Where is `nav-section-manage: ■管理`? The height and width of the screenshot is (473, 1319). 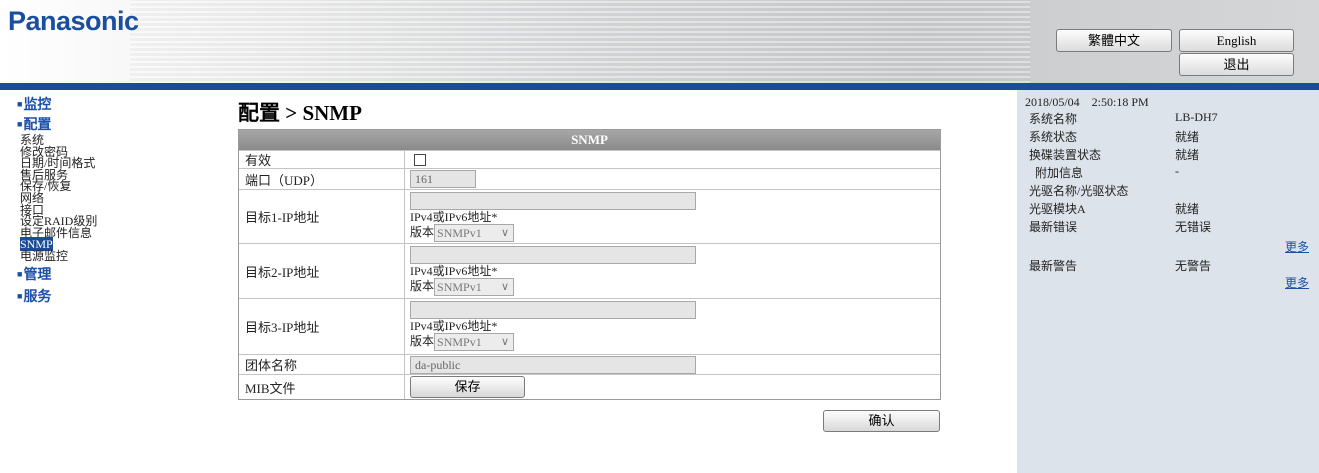 nav-section-manage: ■管理 is located at coordinates (77, 275).